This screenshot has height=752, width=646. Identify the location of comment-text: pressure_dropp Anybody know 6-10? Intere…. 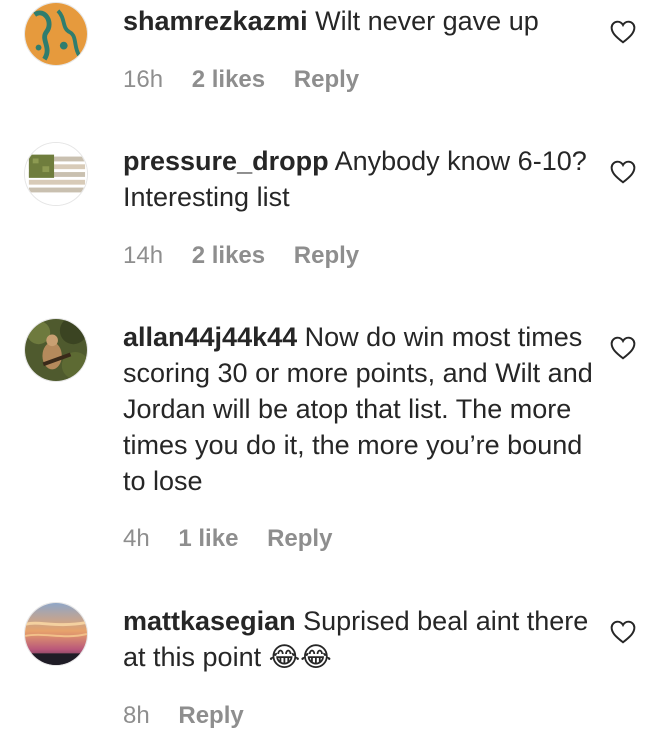
(358, 179).